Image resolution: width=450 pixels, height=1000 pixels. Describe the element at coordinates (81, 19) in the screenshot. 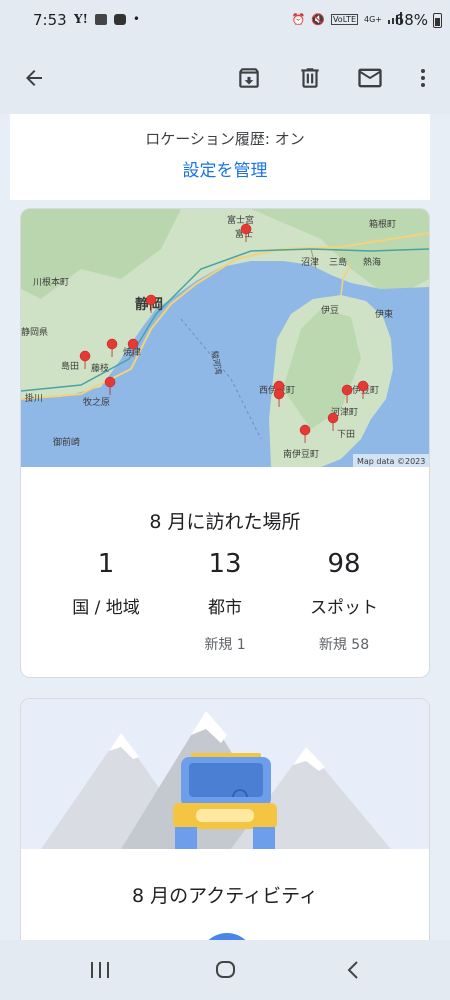

I see `yahoo-icon: Y!` at that location.